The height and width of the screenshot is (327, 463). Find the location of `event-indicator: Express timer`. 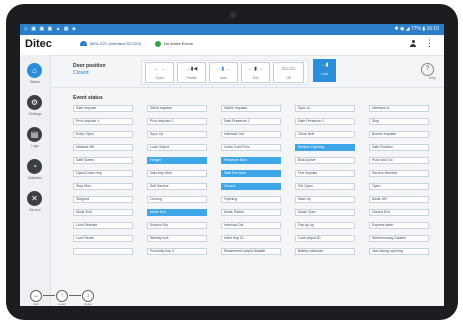

event-indicator: Express timer is located at coordinates (399, 225).